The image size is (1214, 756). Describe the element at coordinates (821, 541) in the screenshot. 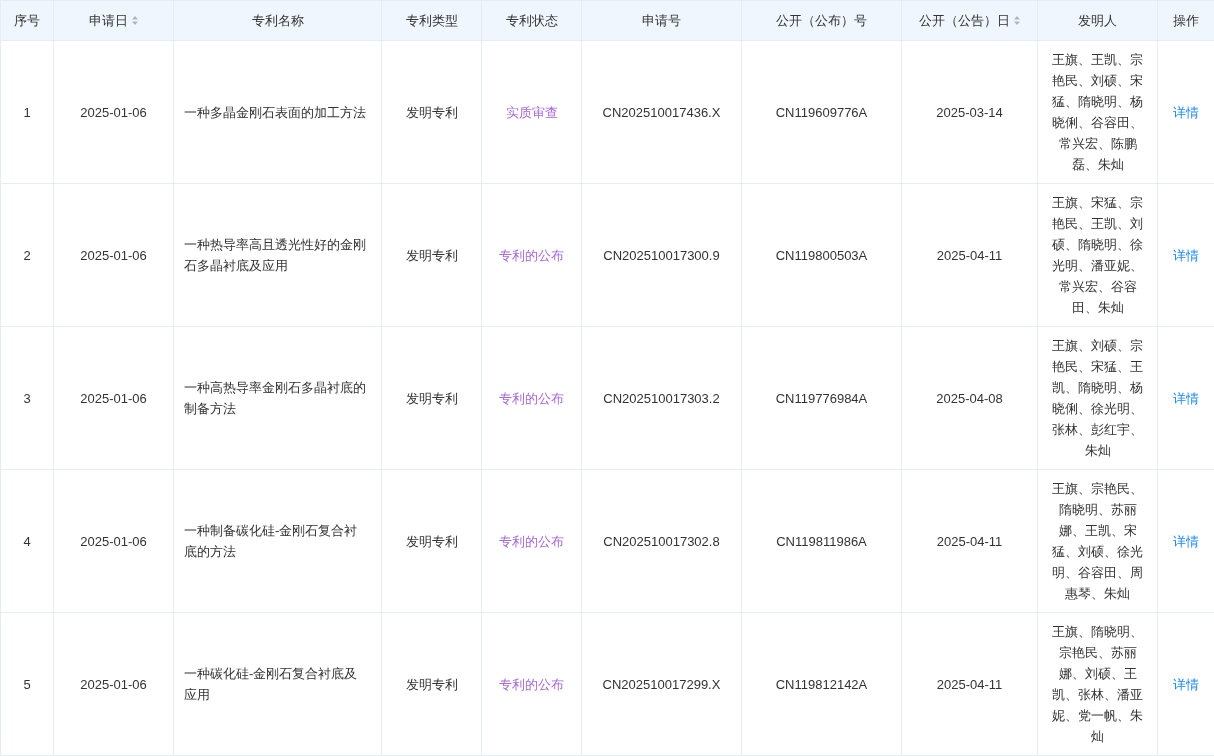

I see `publication-number: CN119811986A` at that location.